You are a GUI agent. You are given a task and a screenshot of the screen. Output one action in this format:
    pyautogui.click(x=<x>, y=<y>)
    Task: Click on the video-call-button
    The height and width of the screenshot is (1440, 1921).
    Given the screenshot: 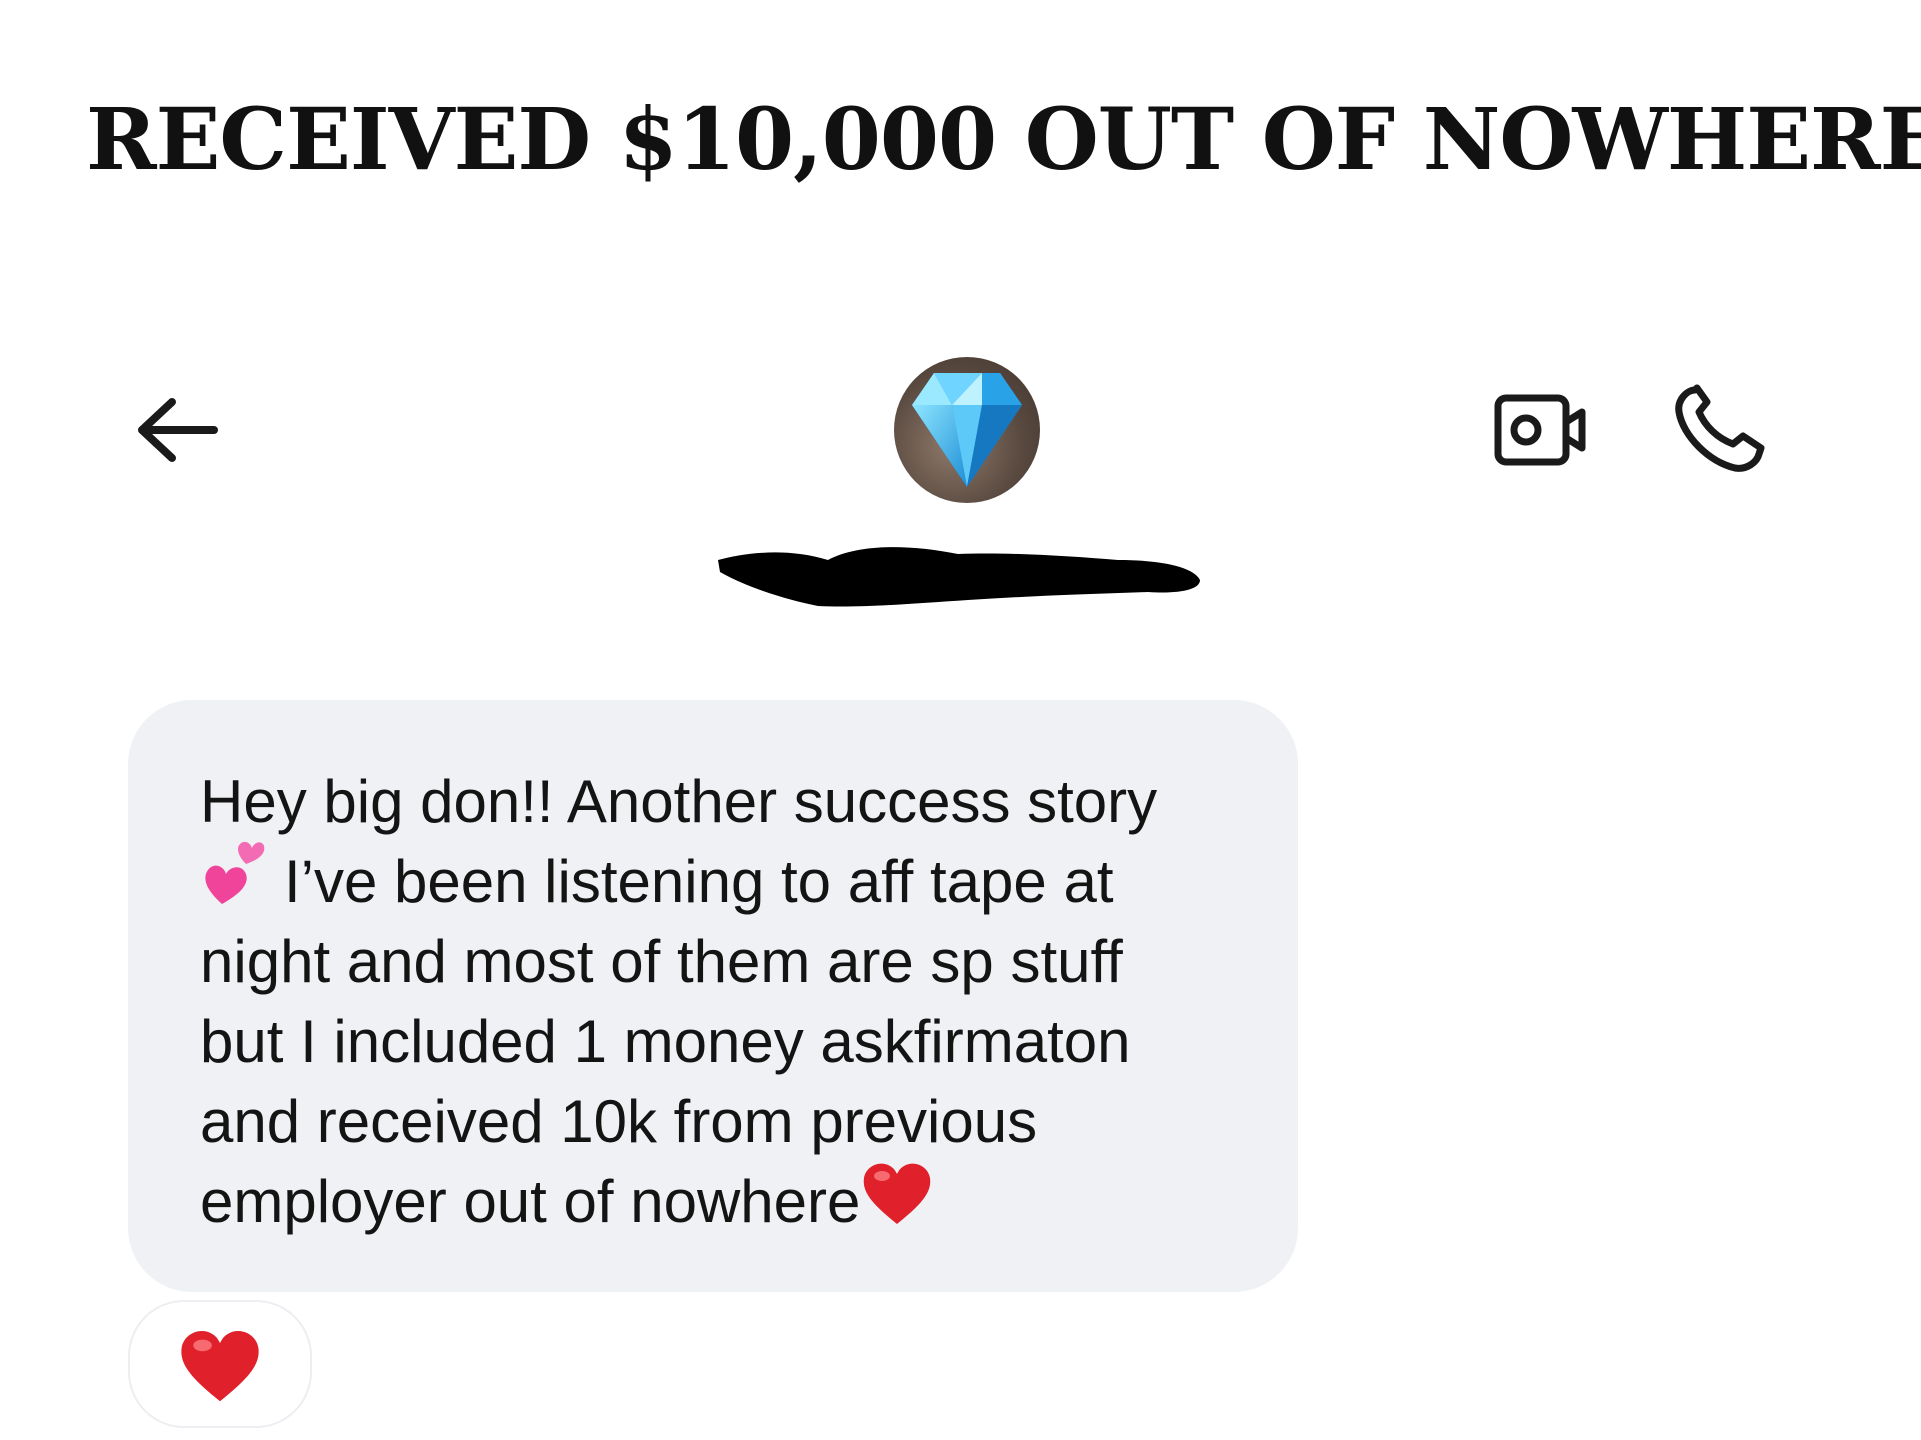 What is the action you would take?
    pyautogui.click(x=1540, y=430)
    